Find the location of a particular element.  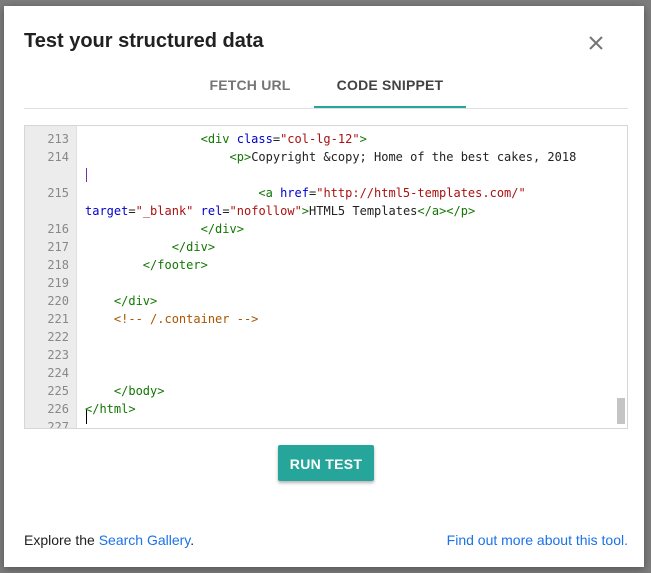

code-line: 220 </div> is located at coordinates (326, 301).